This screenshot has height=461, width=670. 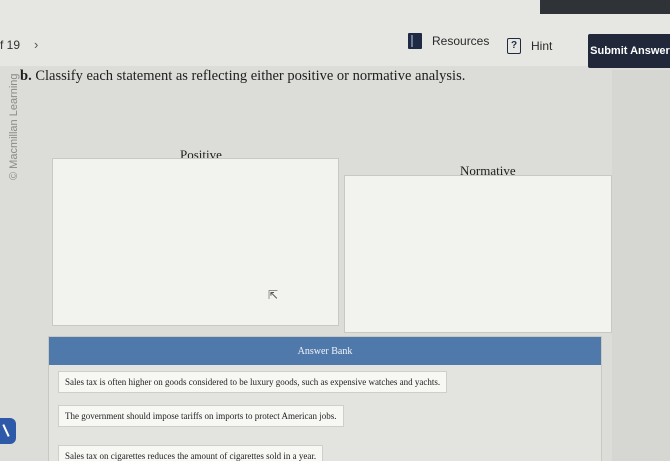 I want to click on copyright-text: © Macmillan Learning, so click(x=14, y=126).